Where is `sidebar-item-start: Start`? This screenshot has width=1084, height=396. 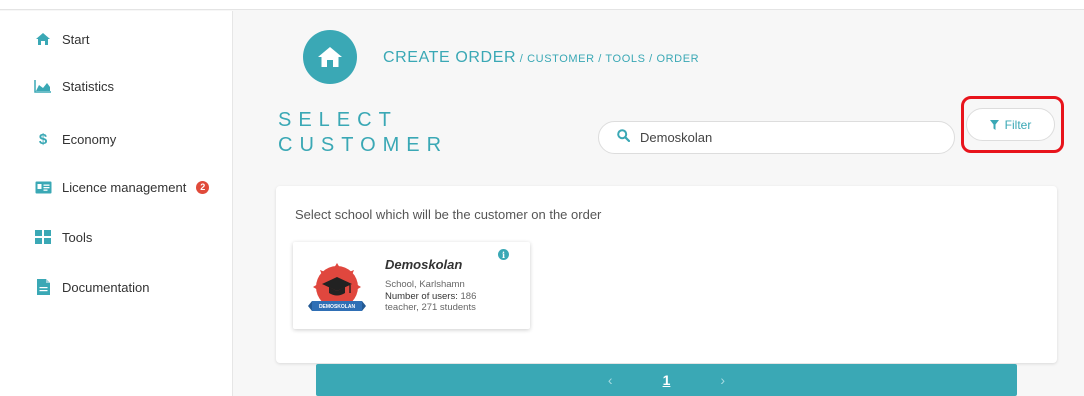
sidebar-item-start: Start is located at coordinates (61, 39).